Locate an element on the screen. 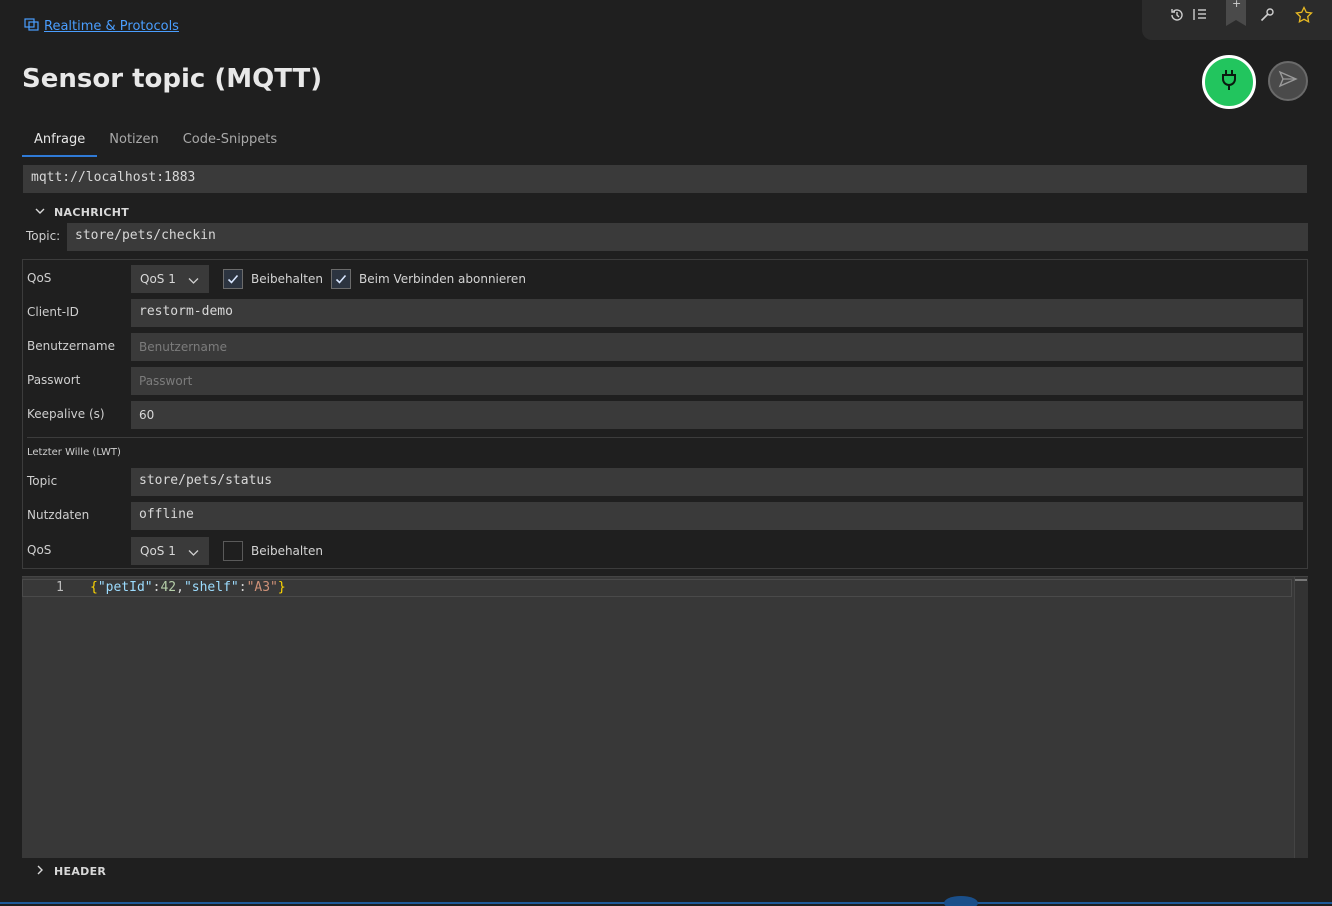  token-brace: } is located at coordinates (281, 587).